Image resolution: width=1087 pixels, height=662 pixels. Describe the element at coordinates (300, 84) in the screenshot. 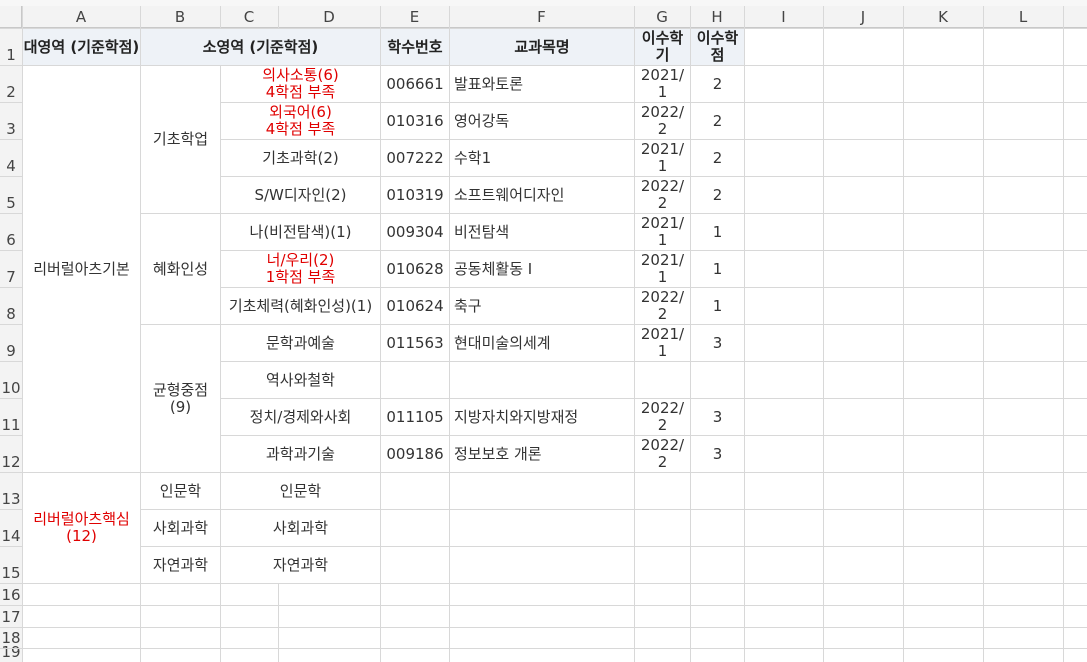

I see `sub-area-cell: 의사소통(6) 4학점 부족` at that location.